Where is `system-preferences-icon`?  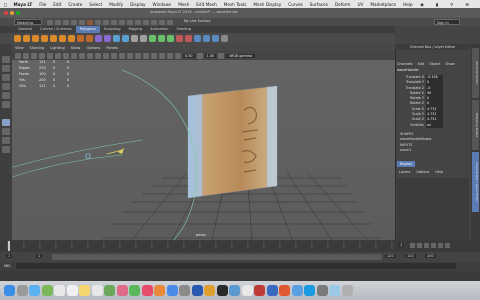 system-preferences-icon is located at coordinates (184, 290).